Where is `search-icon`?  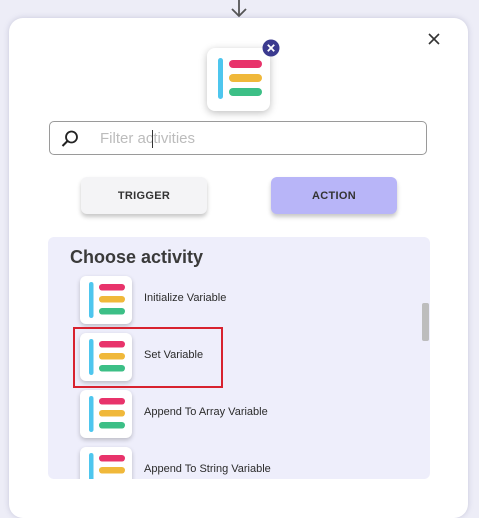 search-icon is located at coordinates (69, 138).